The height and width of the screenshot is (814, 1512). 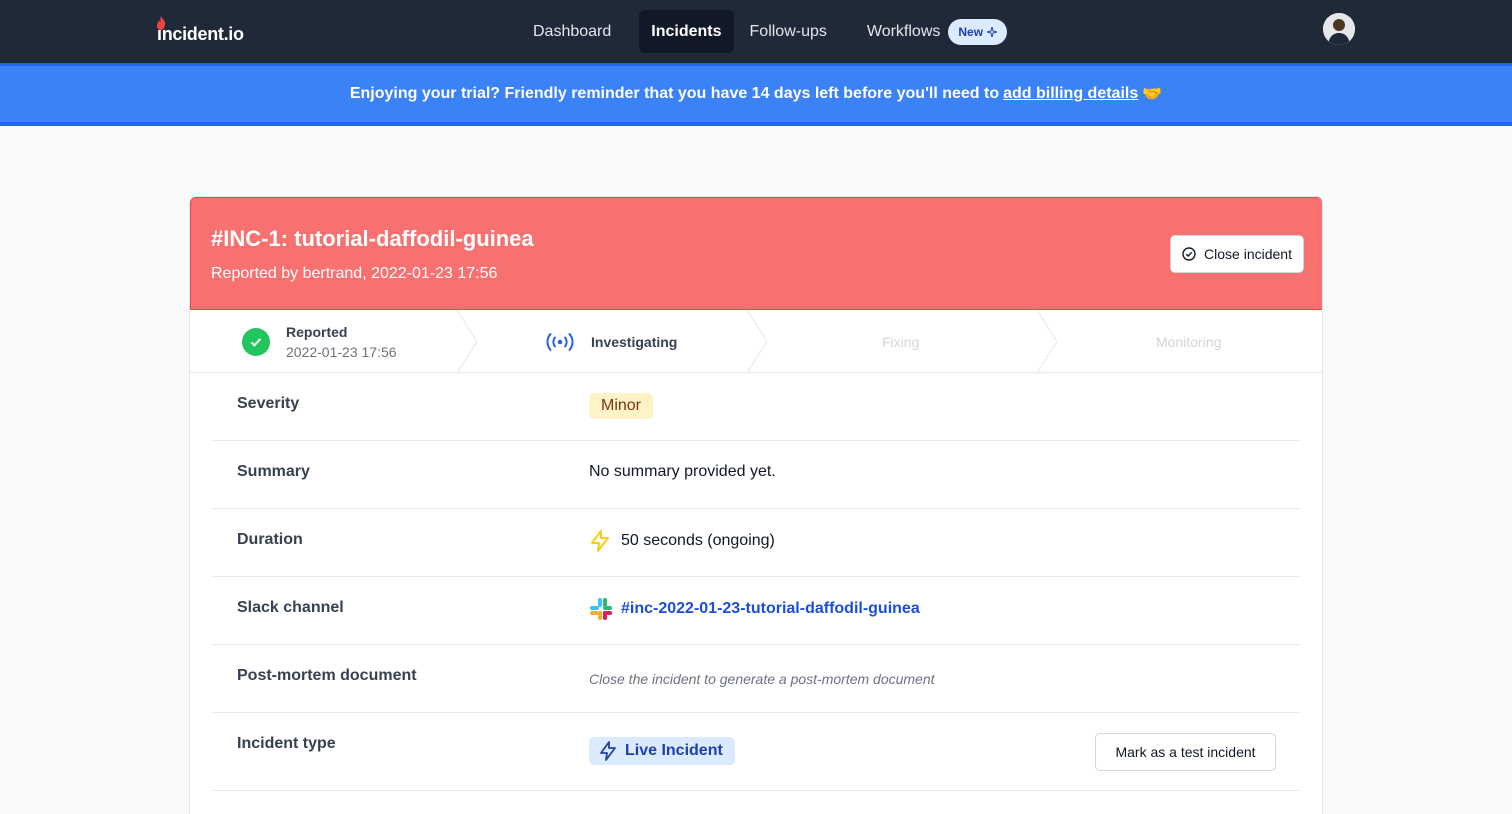 I want to click on new-badge-label: New, so click(x=971, y=31).